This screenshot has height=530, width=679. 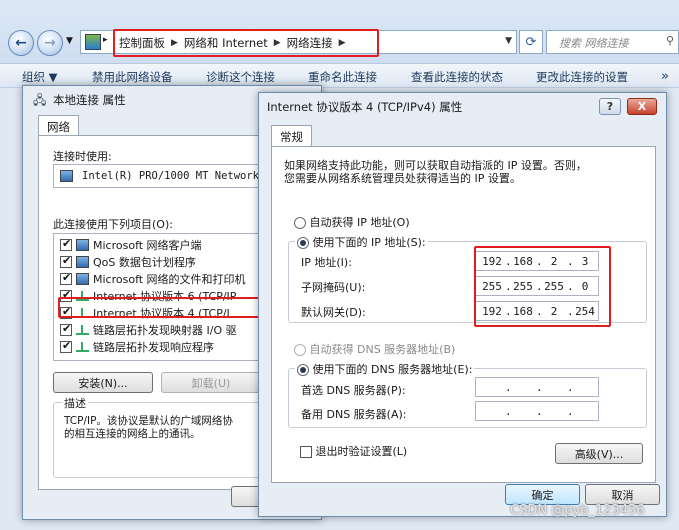 What do you see at coordinates (169, 279) in the screenshot?
I see `item-label: Microsoft 网络的文件和打印机` at bounding box center [169, 279].